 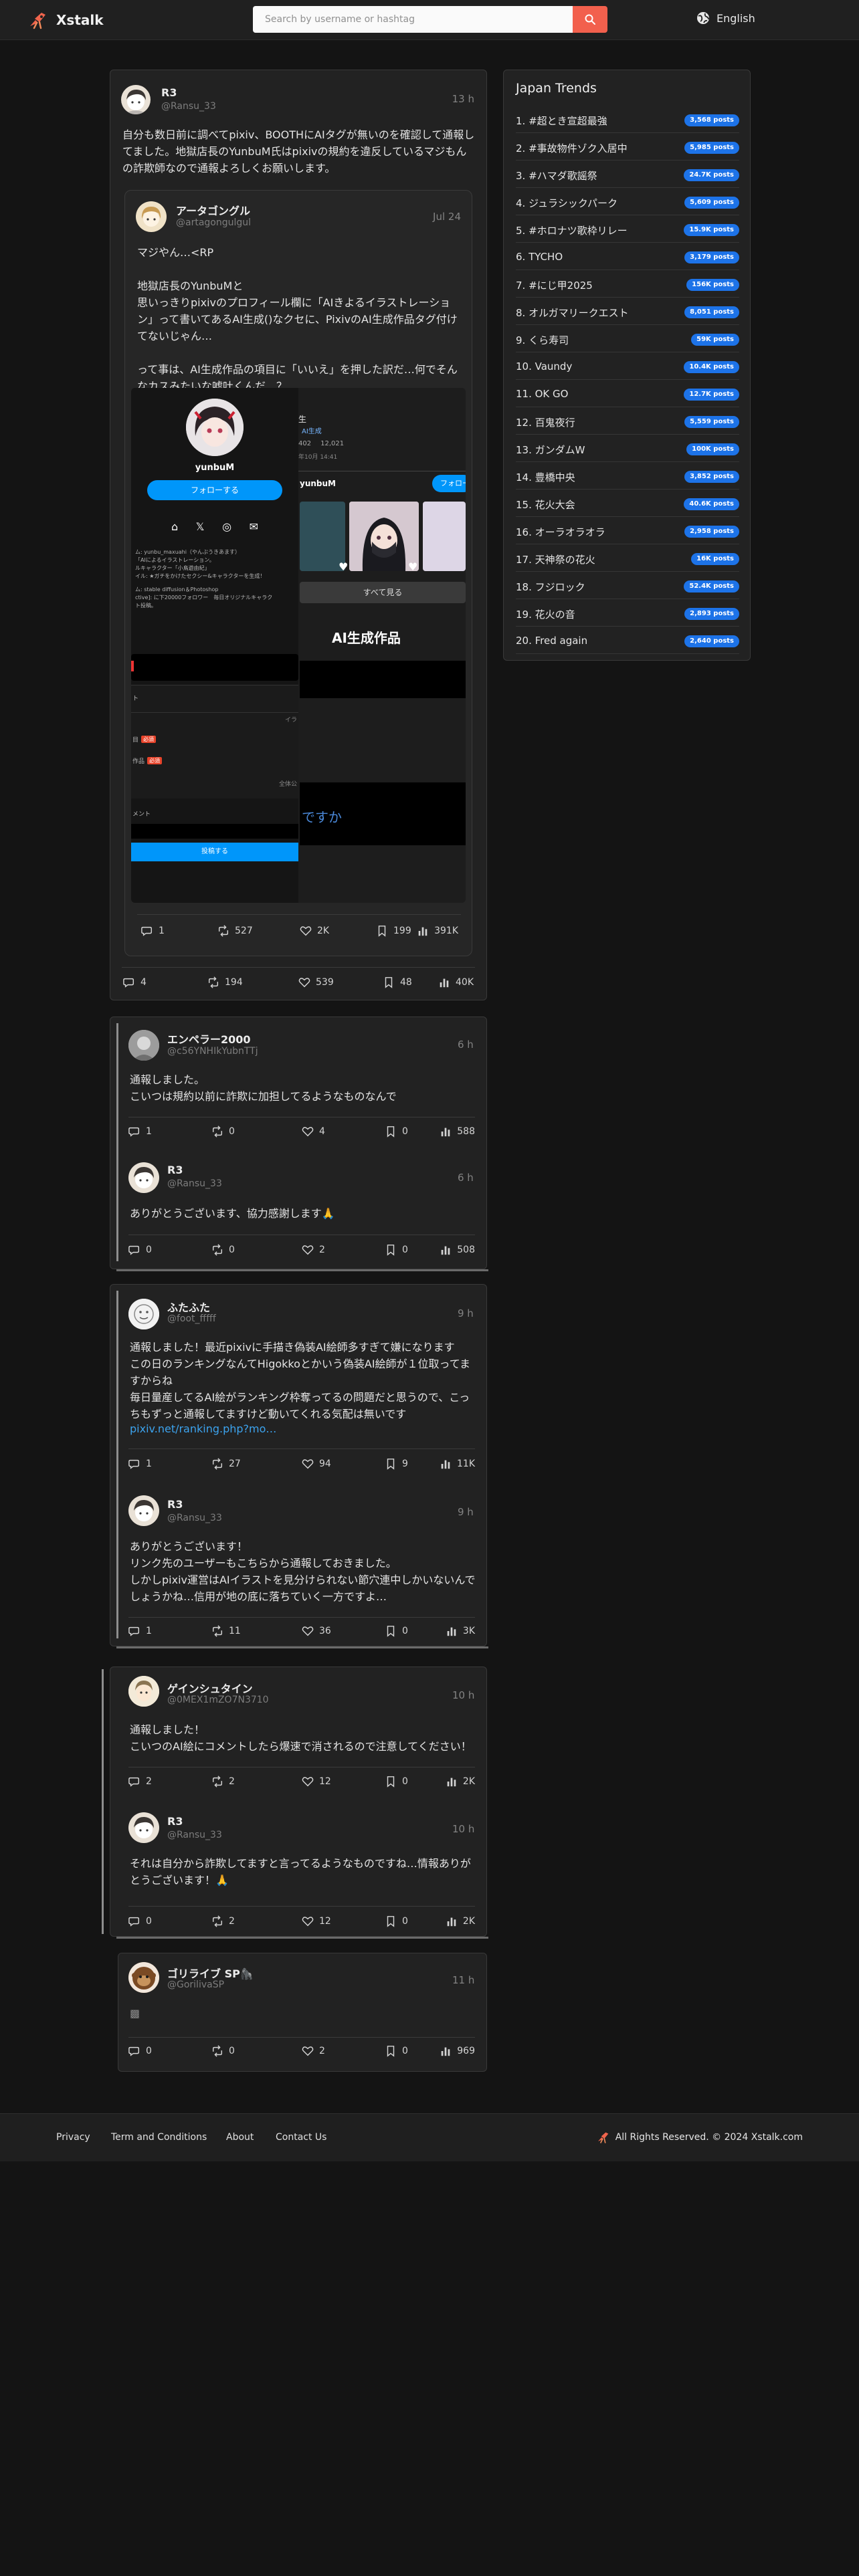 I want to click on post-author-handle: @artagongulgul, so click(x=213, y=223).